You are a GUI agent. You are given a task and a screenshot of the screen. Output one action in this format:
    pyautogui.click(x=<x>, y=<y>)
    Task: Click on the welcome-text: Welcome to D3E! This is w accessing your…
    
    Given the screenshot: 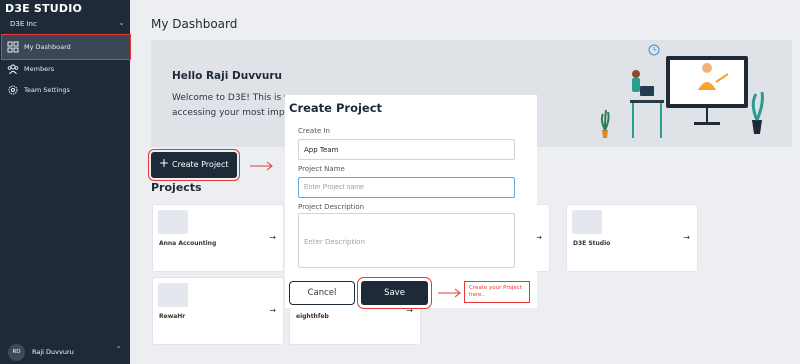 What is the action you would take?
    pyautogui.click(x=231, y=106)
    